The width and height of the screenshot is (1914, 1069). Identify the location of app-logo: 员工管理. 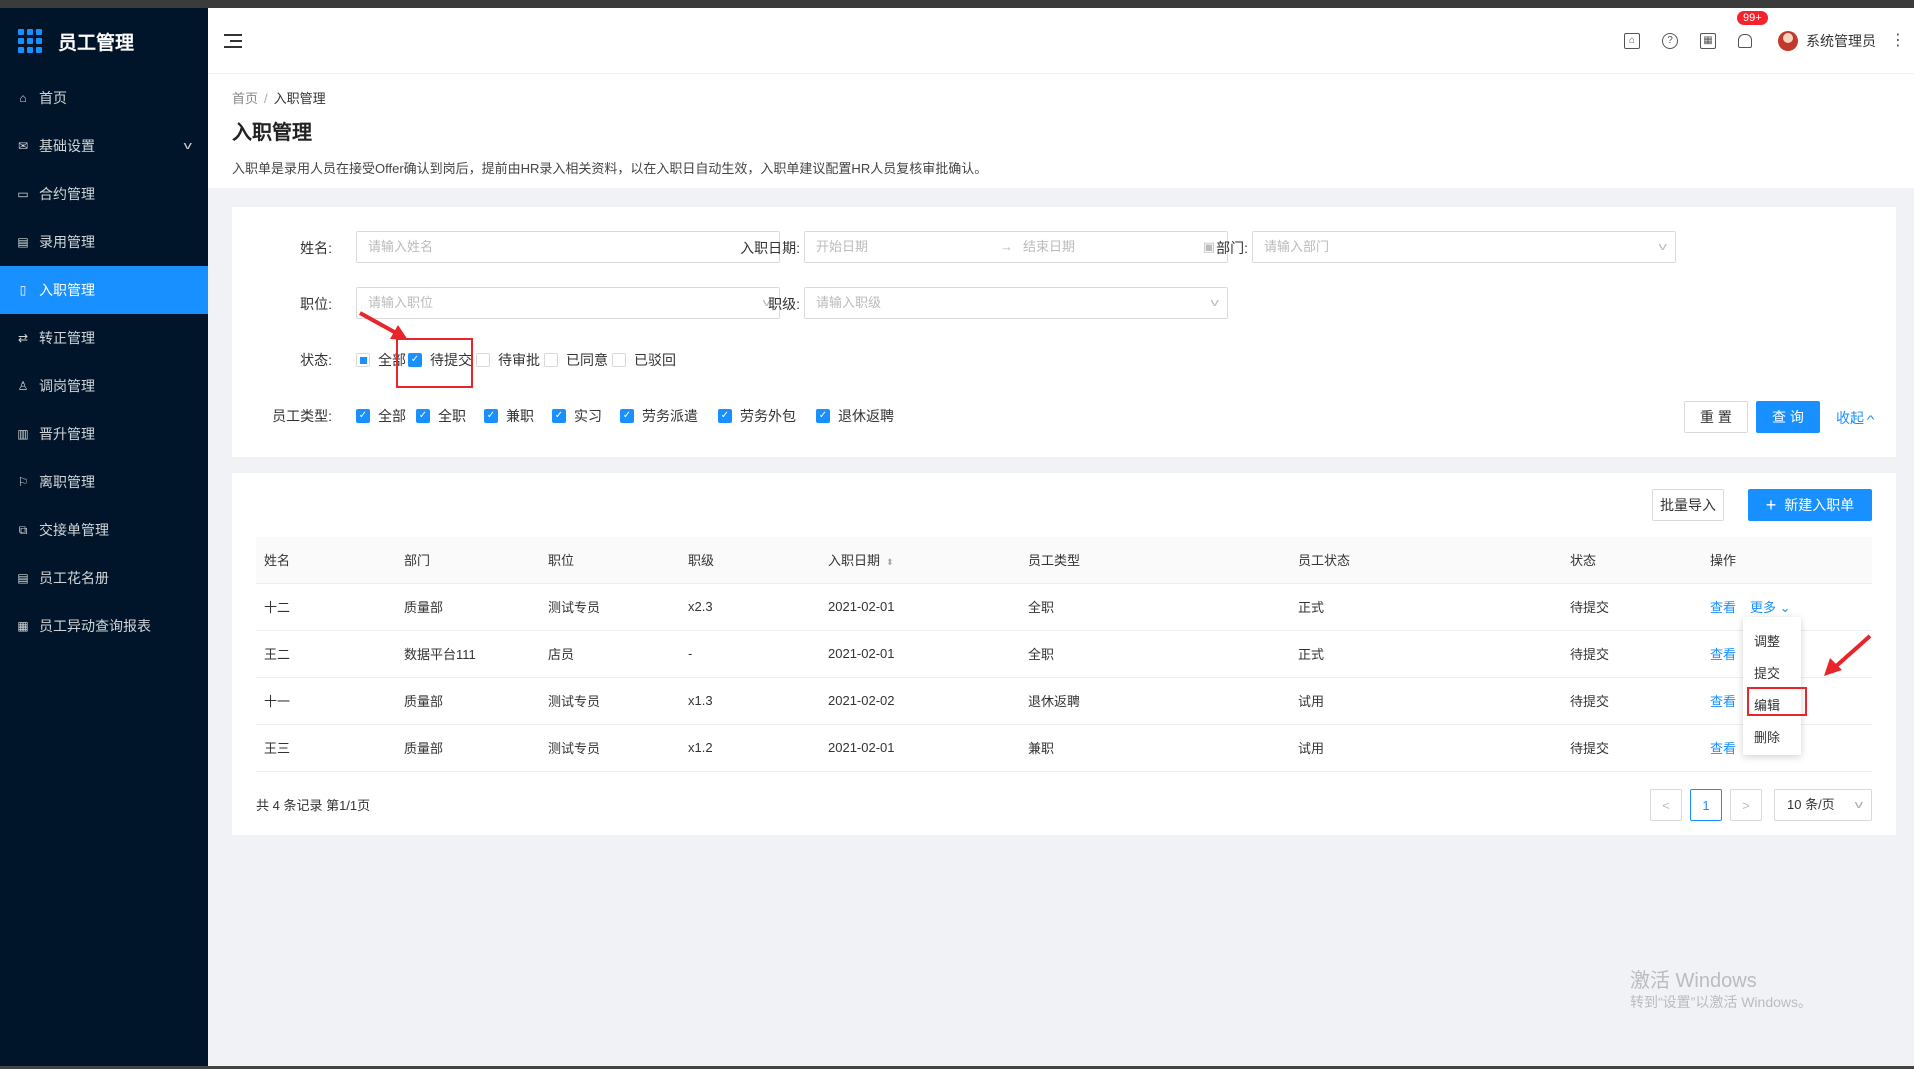
(104, 41).